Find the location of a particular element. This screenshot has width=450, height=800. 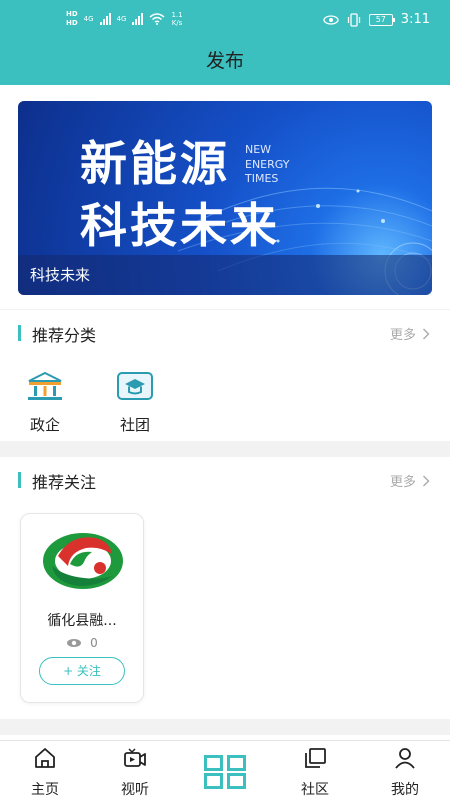

banner-english: NEW ENERGY TIMES is located at coordinates (267, 165).